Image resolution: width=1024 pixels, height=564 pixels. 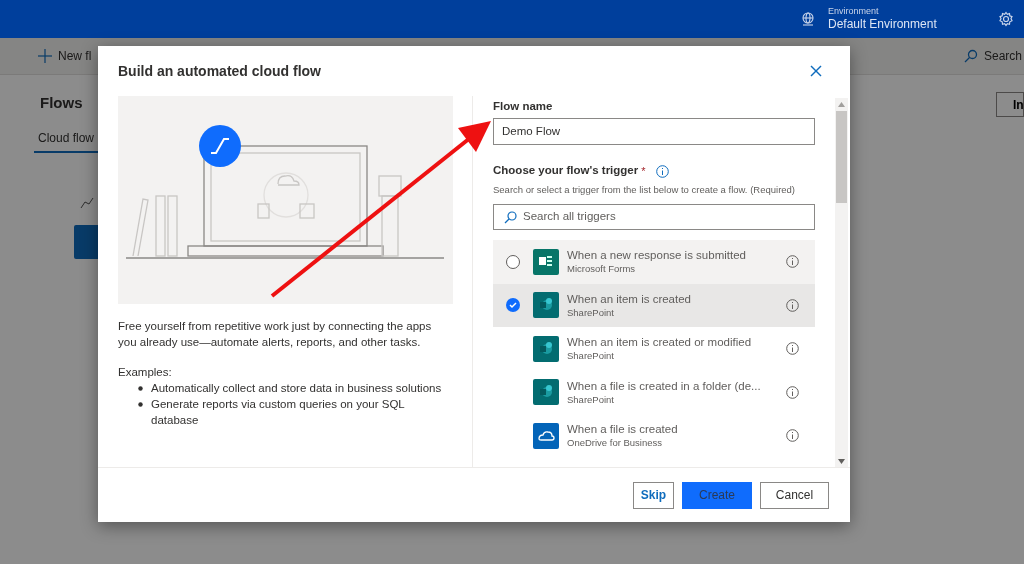 I want to click on flow-type-icon, so click(x=87, y=242).